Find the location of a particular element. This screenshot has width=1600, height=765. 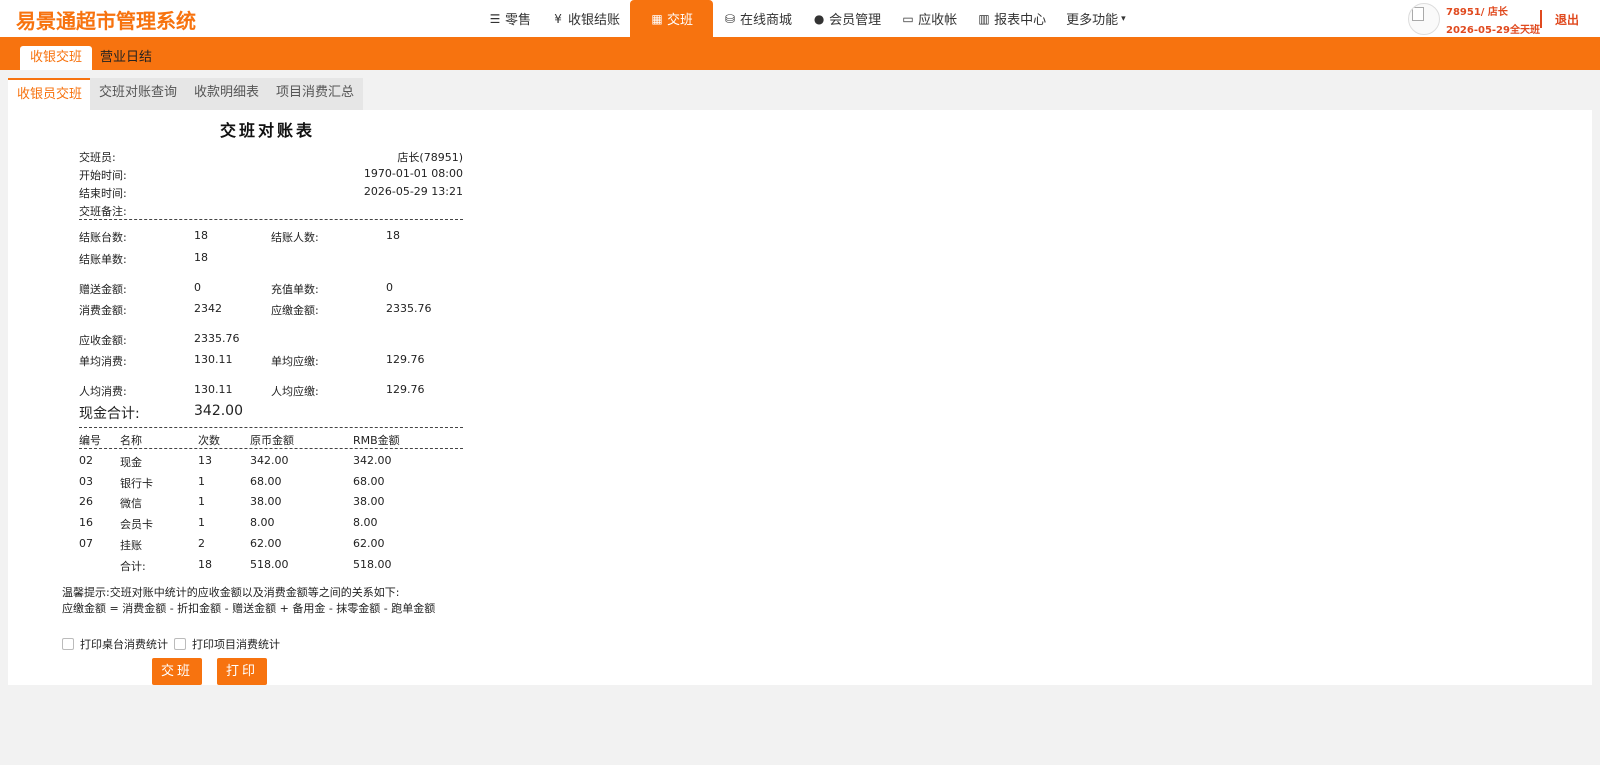

stat-label: 结账台数: is located at coordinates (103, 237).